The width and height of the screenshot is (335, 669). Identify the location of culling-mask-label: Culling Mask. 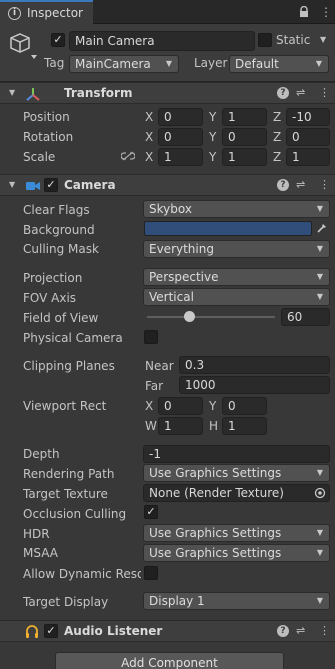
(61, 249).